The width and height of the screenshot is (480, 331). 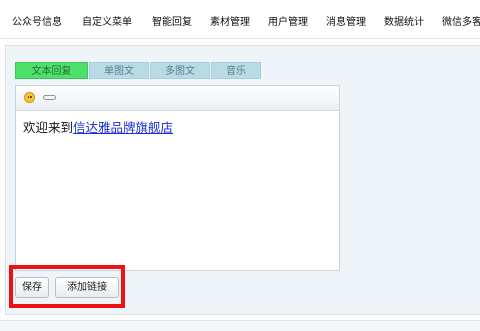 What do you see at coordinates (48, 127) in the screenshot?
I see `editor-prefix-text: 欢迎来到` at bounding box center [48, 127].